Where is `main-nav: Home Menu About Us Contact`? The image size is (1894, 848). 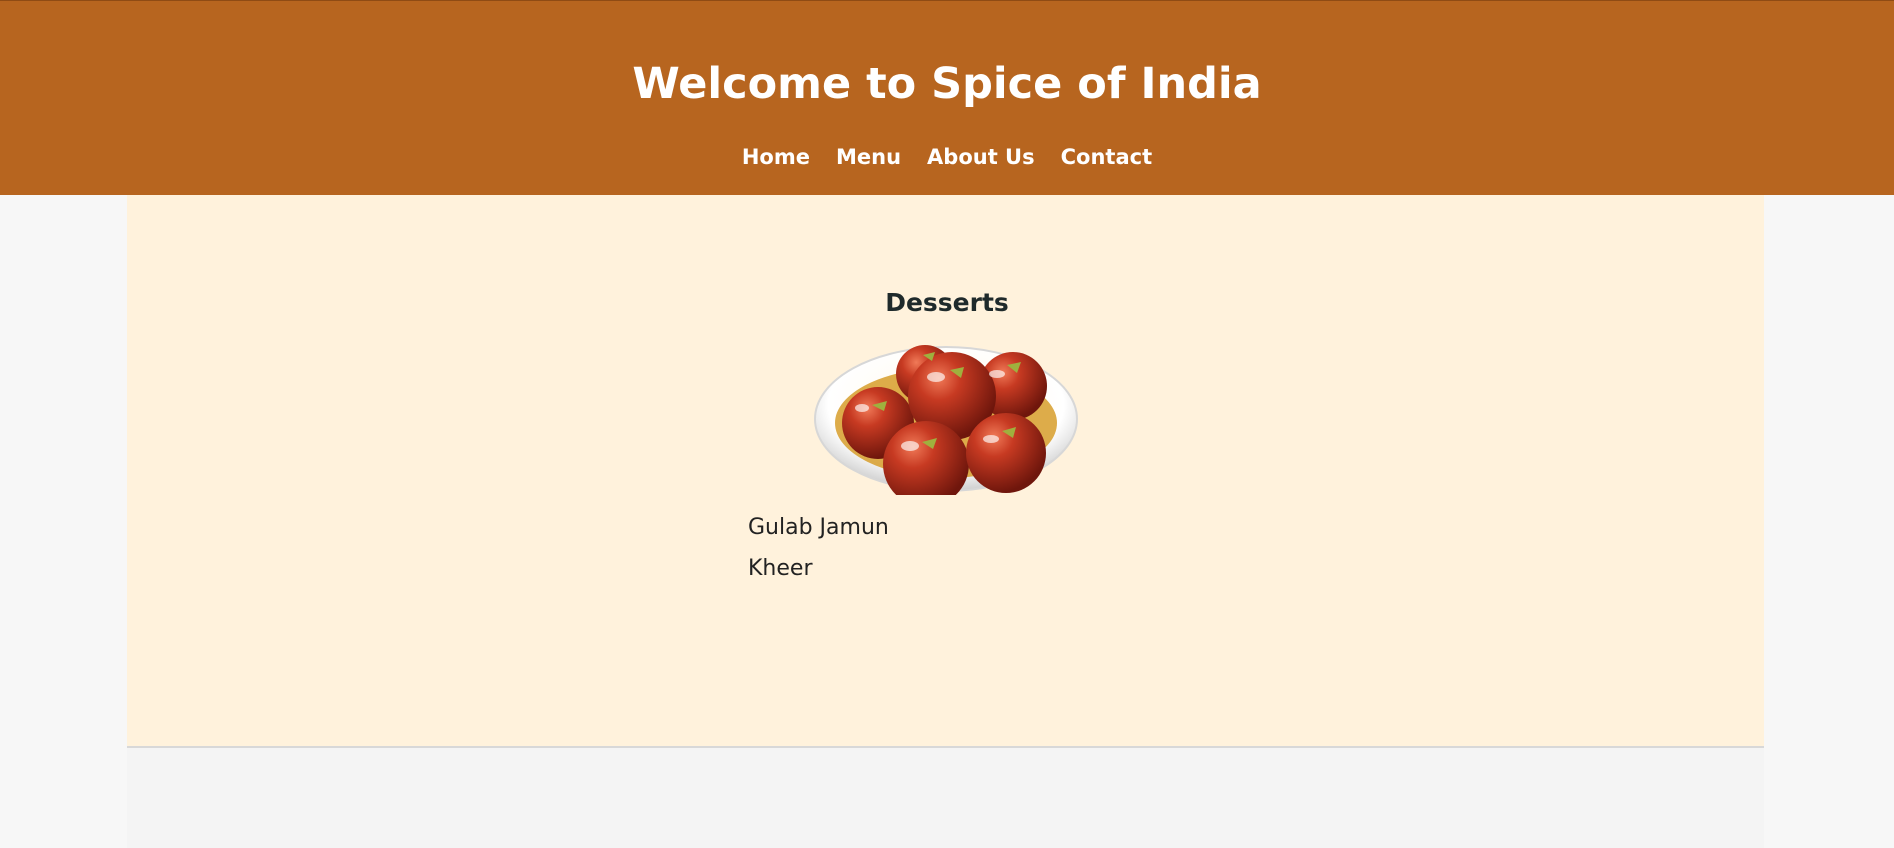 main-nav: Home Menu About Us Contact is located at coordinates (947, 157).